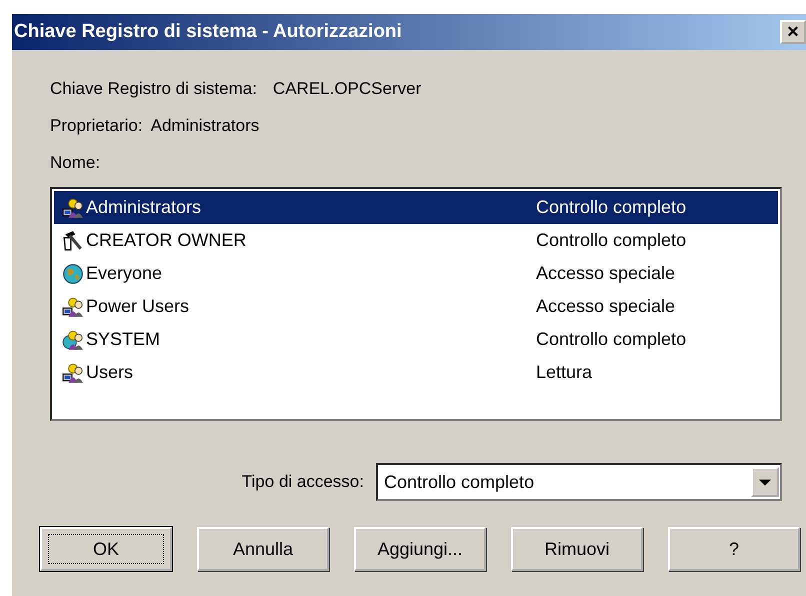 The height and width of the screenshot is (596, 806). I want to click on owner-value: Administrators, so click(205, 126).